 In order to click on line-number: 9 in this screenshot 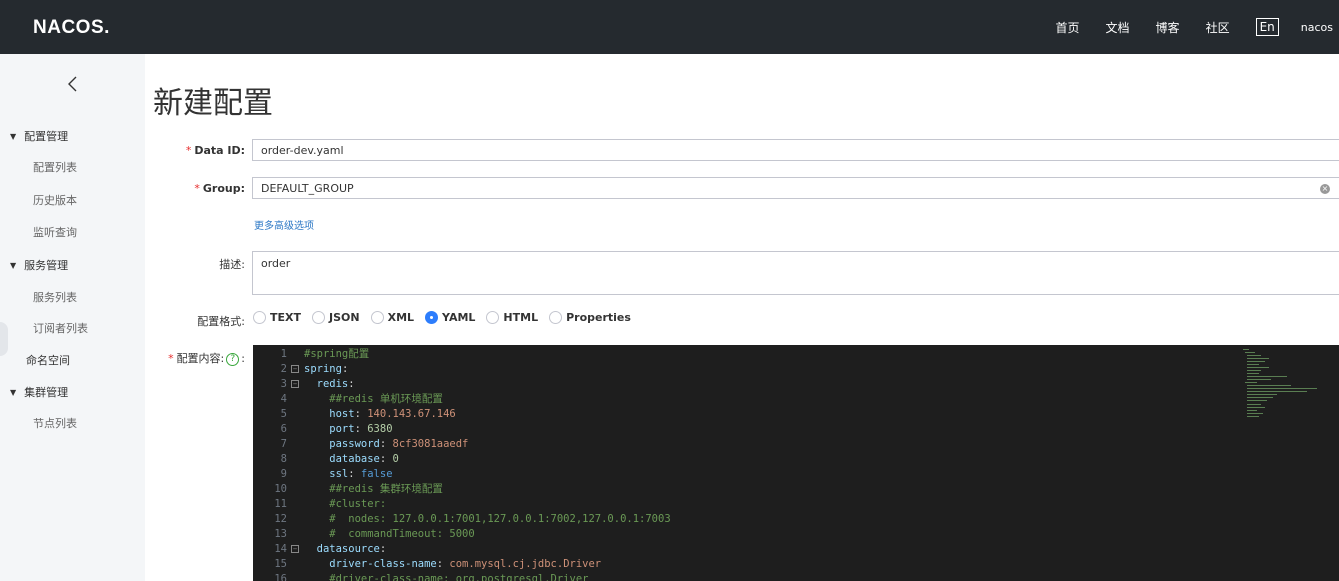, I will do `click(283, 474)`.